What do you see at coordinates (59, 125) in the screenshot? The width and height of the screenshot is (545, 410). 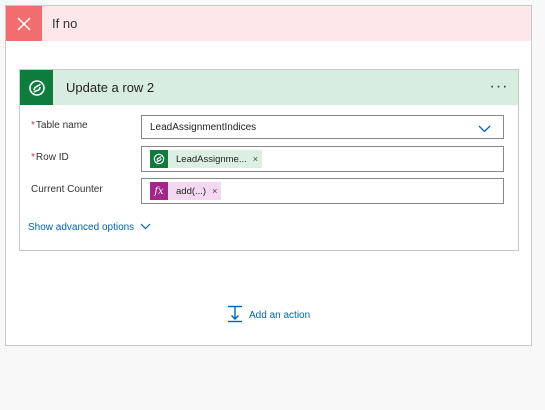 I see `table-name-label: *Table name` at bounding box center [59, 125].